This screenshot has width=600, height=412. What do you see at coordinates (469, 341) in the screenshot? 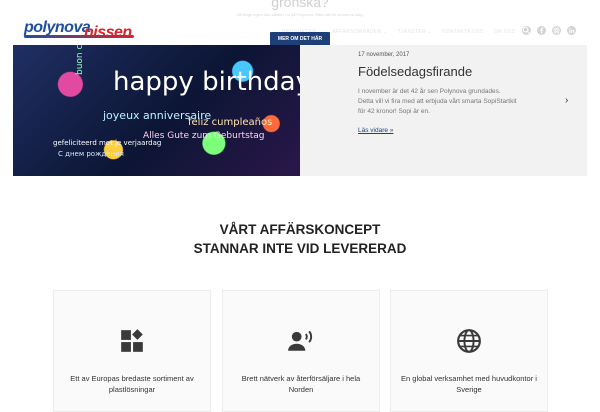
I see `globe-icon` at bounding box center [469, 341].